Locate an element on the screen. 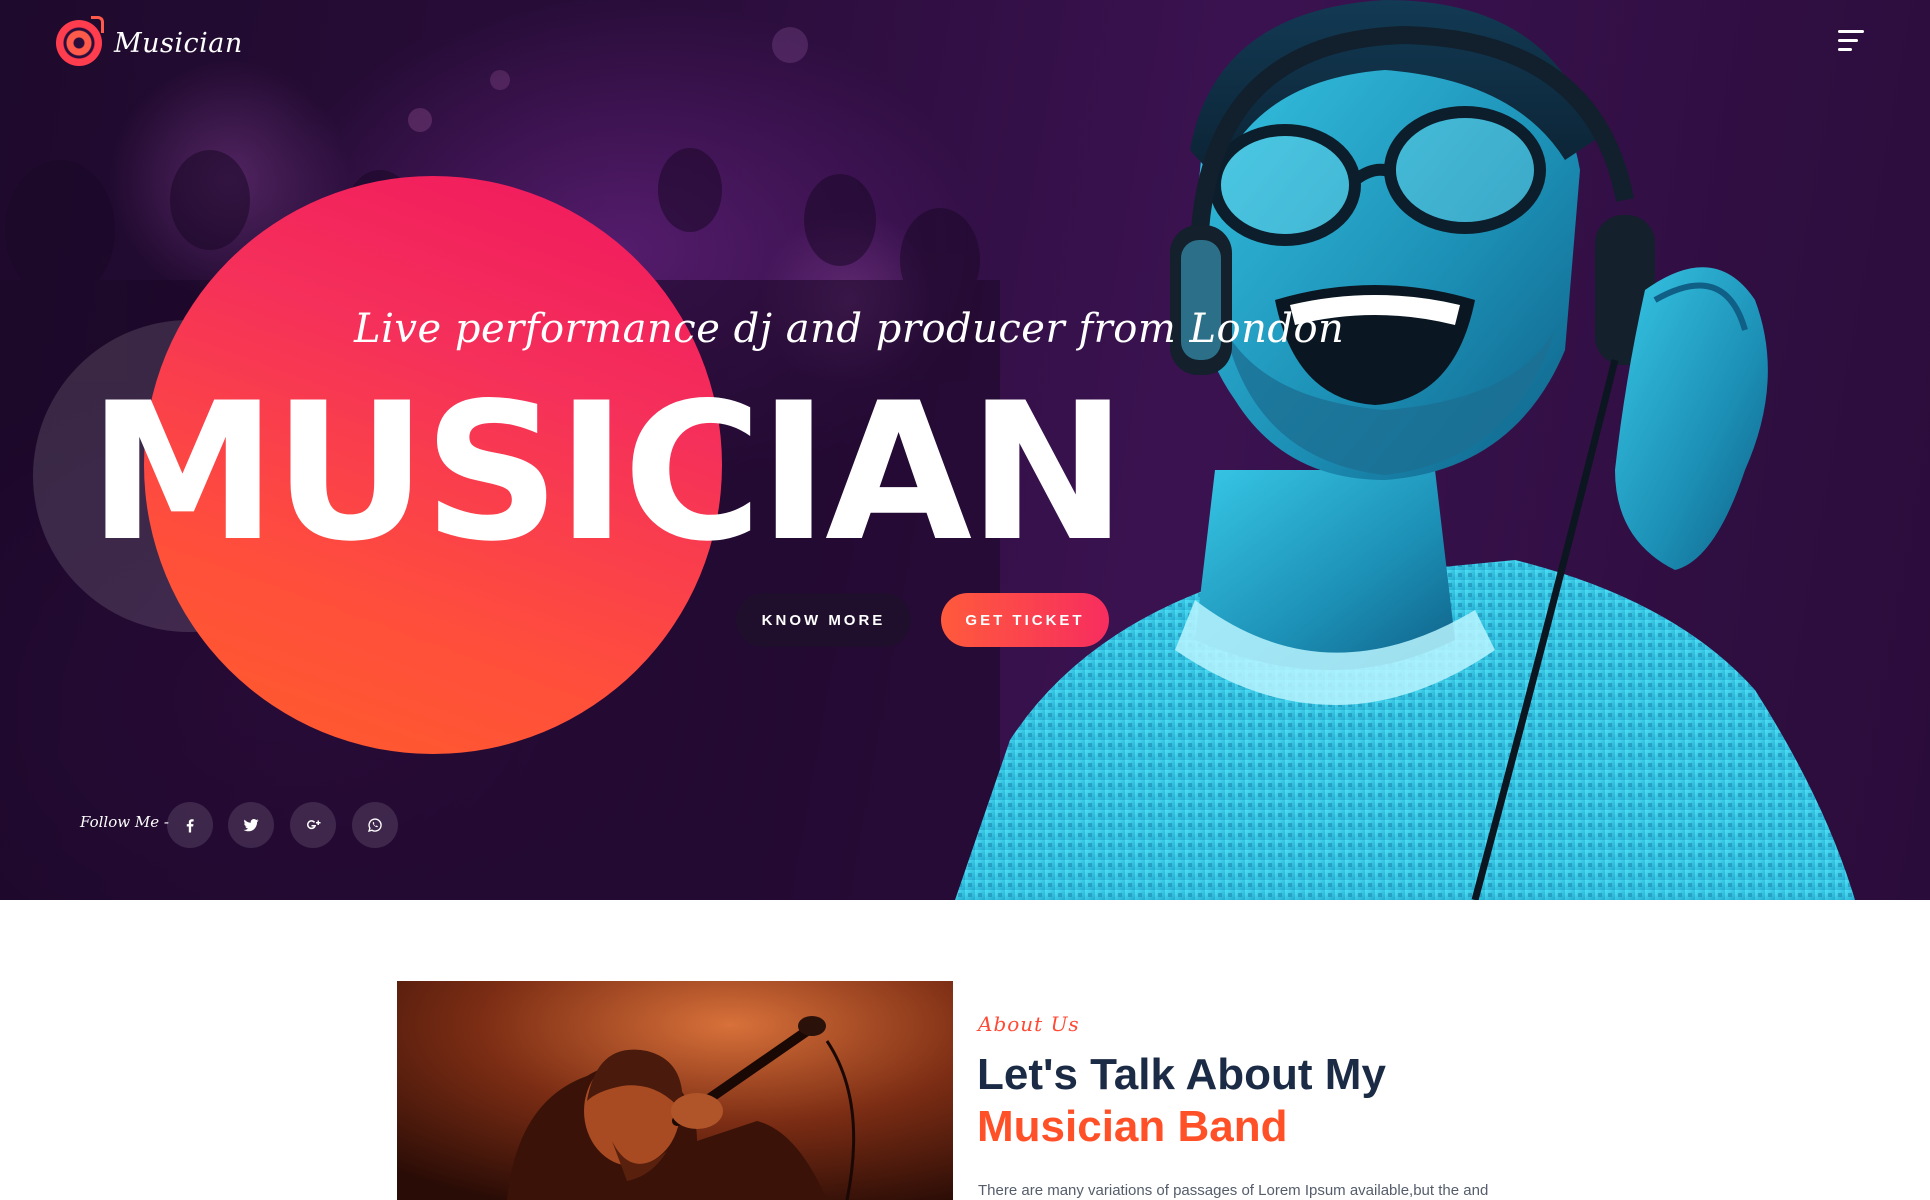 The height and width of the screenshot is (1200, 1930). twitter-icon is located at coordinates (251, 825).